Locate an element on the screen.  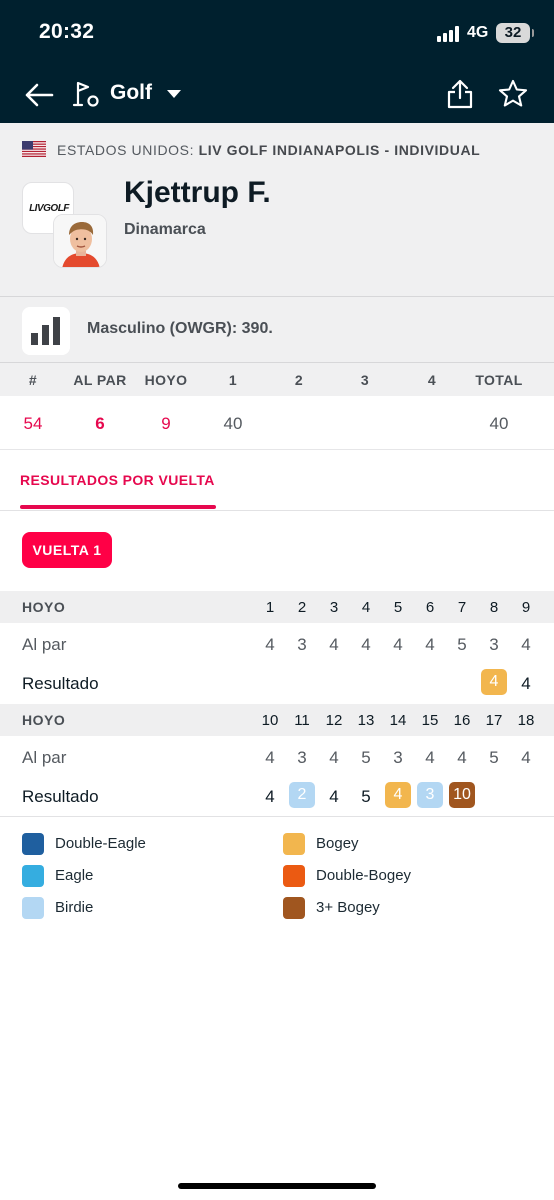
round-1-button: VUELTA 1 is located at coordinates (67, 550).